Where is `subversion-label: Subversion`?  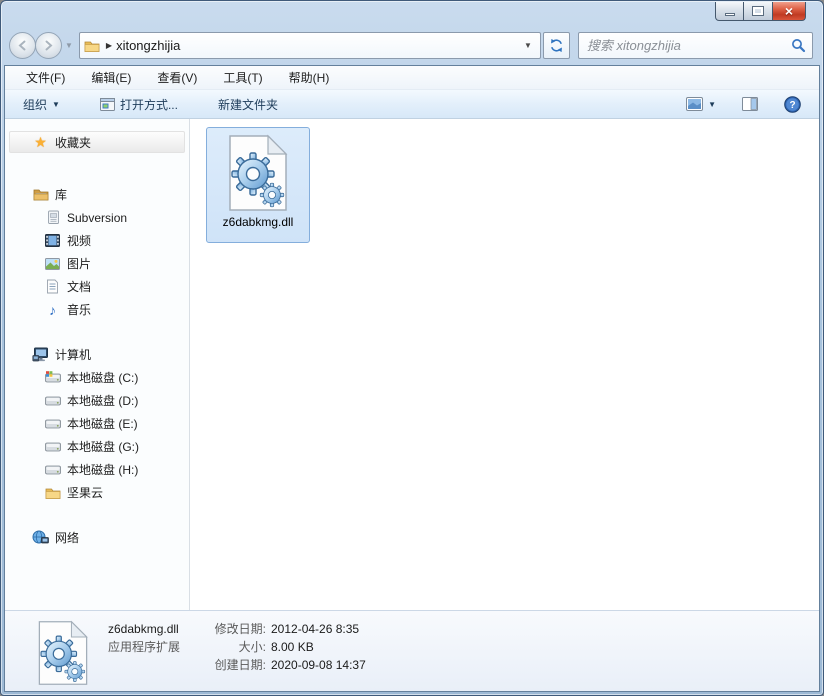 subversion-label: Subversion is located at coordinates (97, 217).